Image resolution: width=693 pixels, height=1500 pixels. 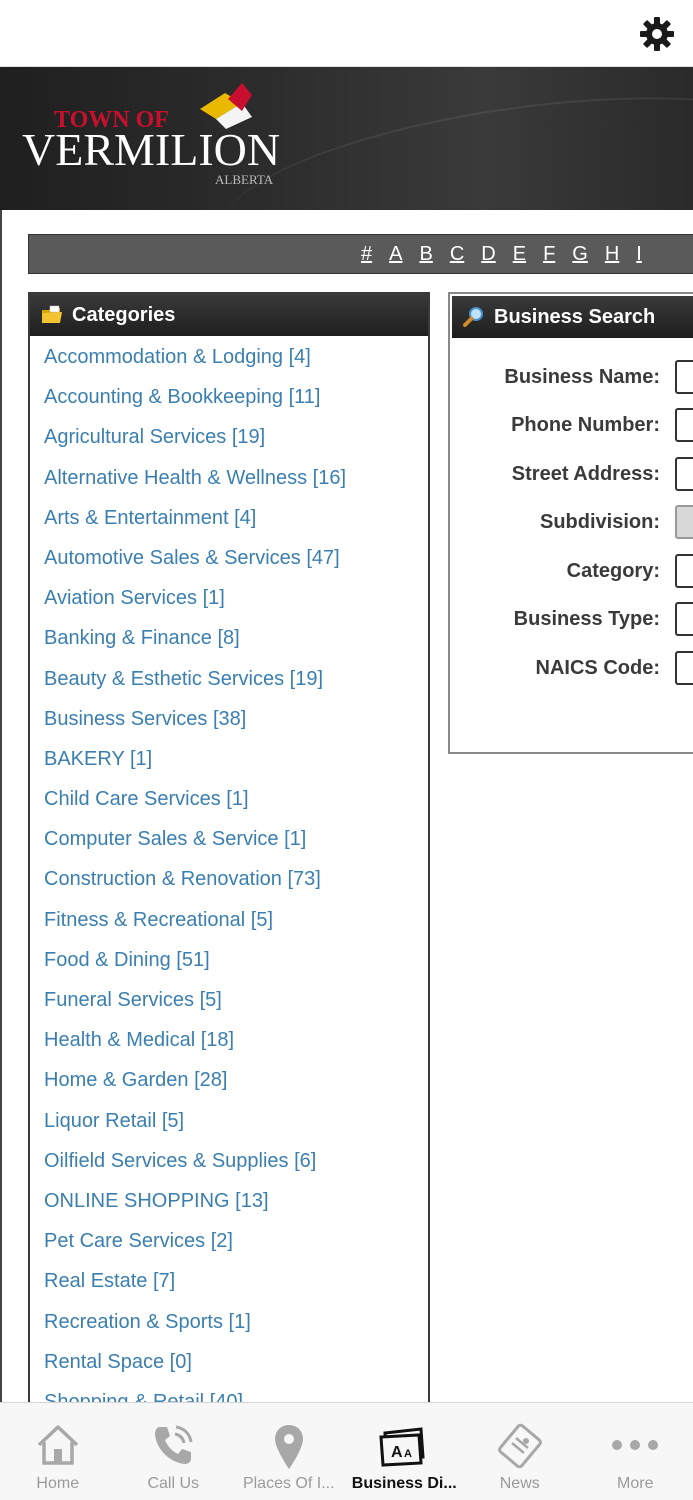 I want to click on naics-code-label: NAICS Code:, so click(x=597, y=668).